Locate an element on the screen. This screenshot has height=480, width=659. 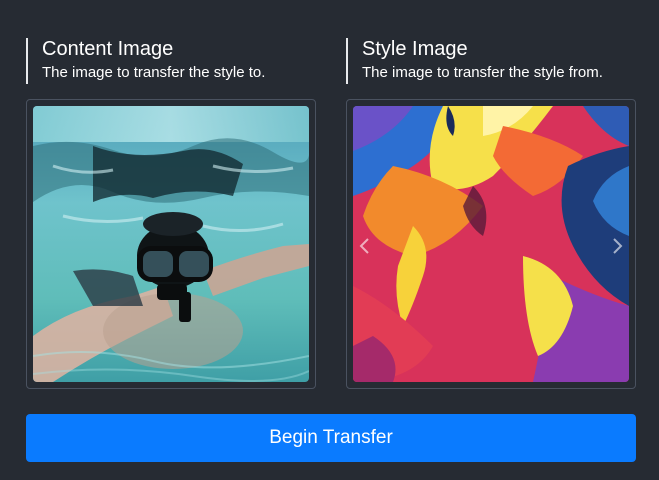
style-image-subtitle: The image to transfer the style from. is located at coordinates (482, 72).